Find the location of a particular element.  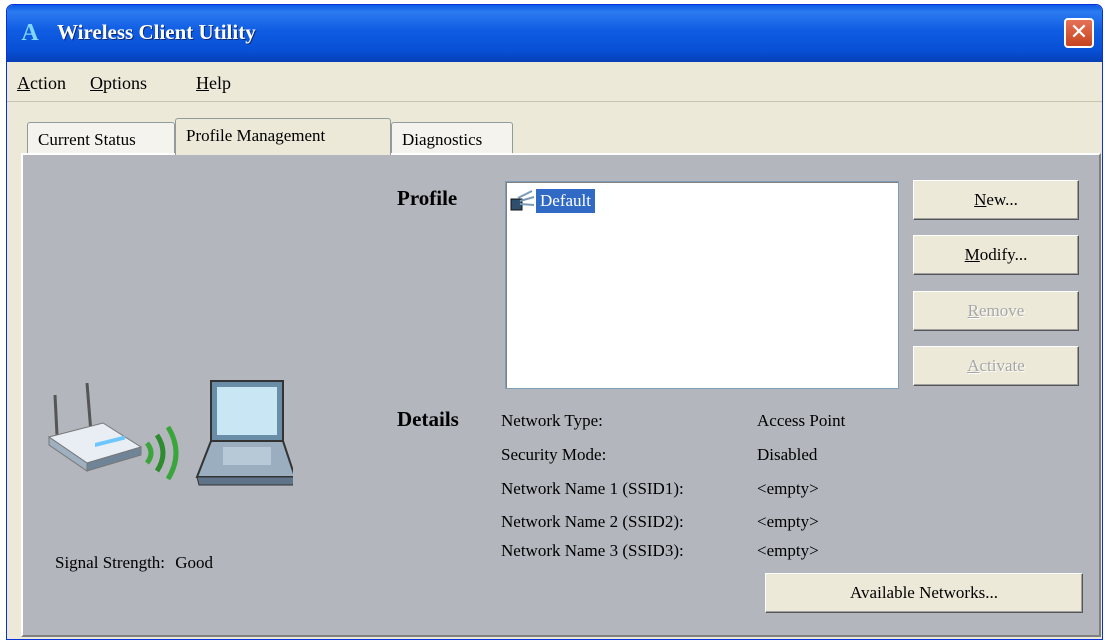

menu-options: Options is located at coordinates (118, 83).